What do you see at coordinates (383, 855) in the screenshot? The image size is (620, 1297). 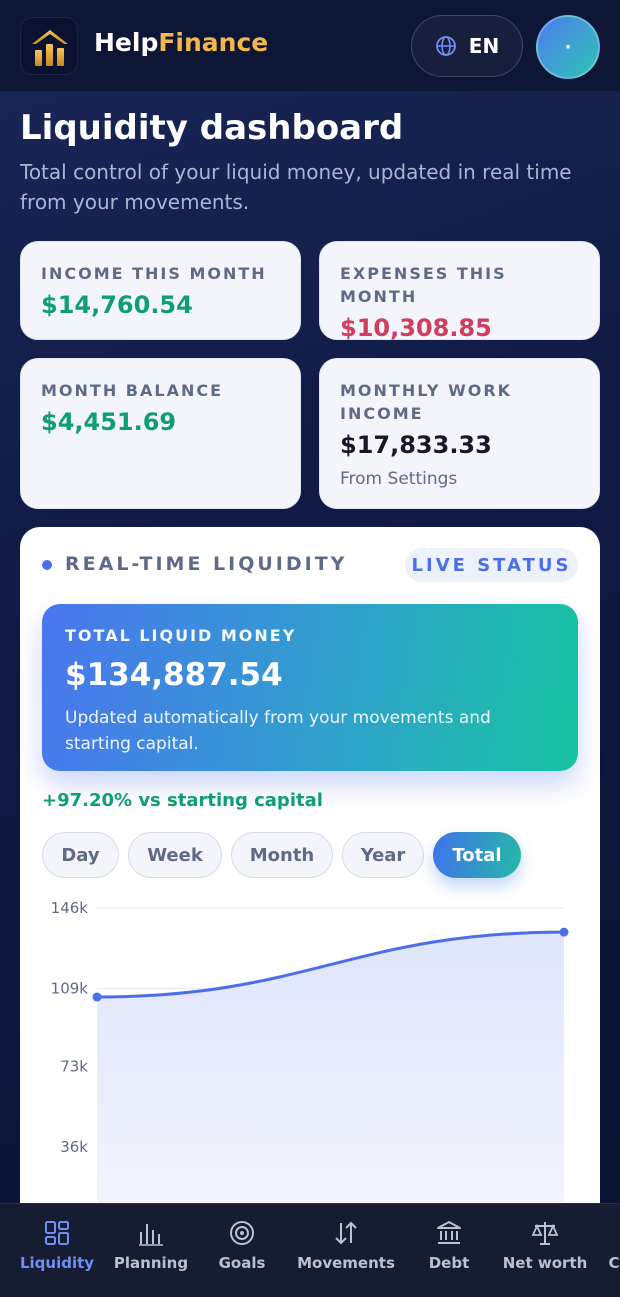 I see `range-year-button: Year` at bounding box center [383, 855].